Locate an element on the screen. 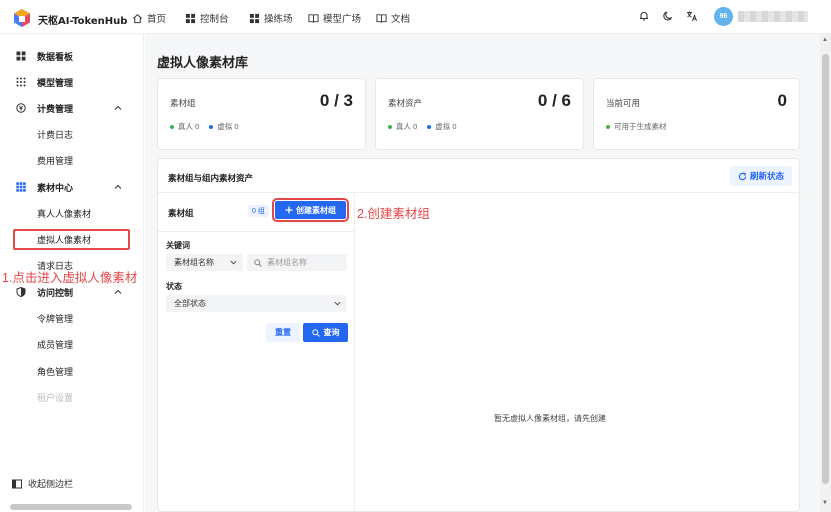 The height and width of the screenshot is (512, 831). user-avatar: 96 is located at coordinates (723, 16).